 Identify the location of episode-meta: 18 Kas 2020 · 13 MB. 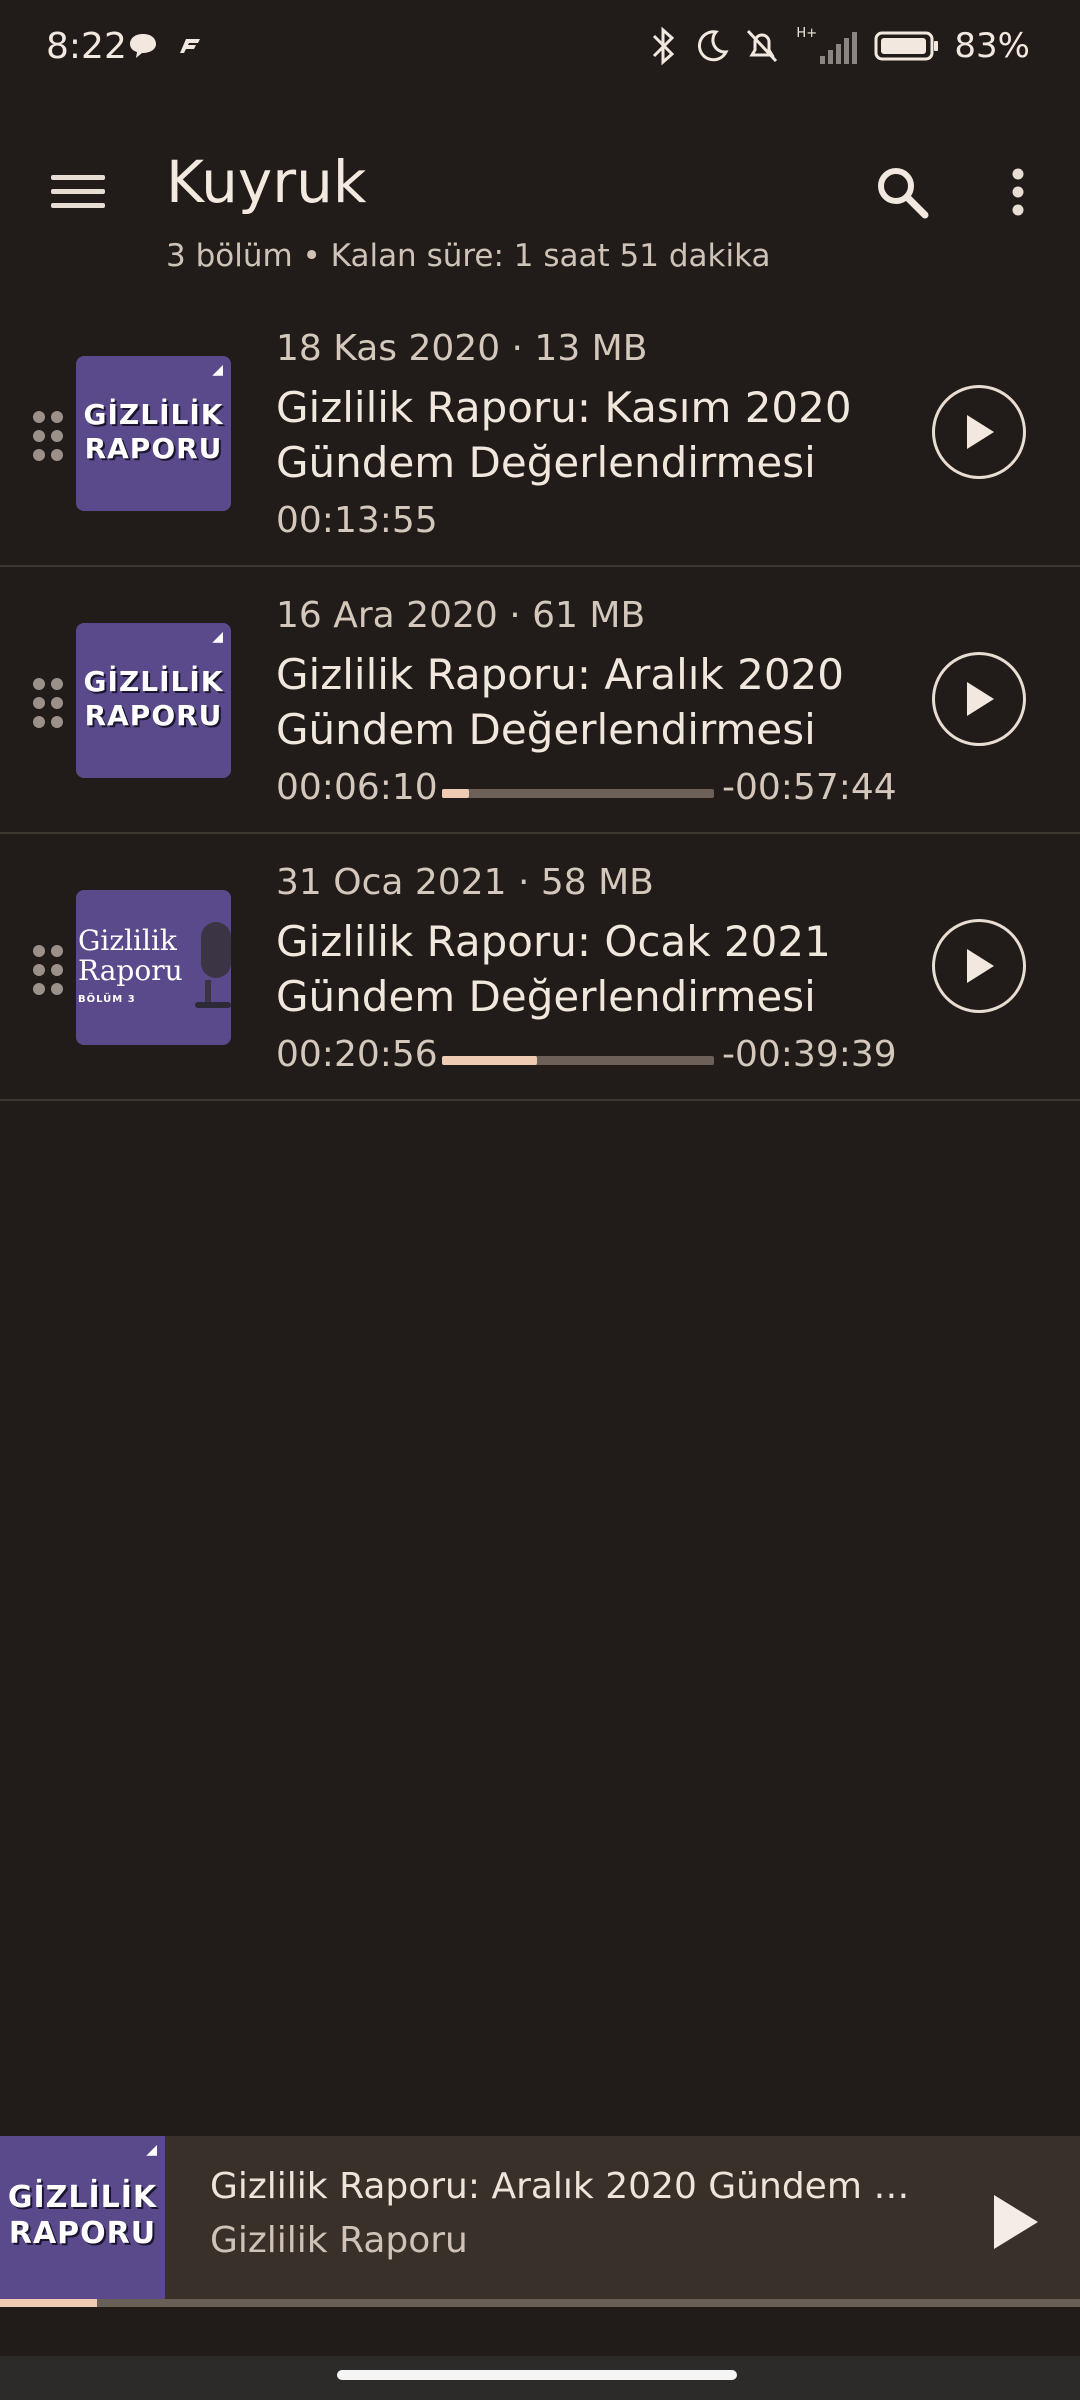
(462, 348).